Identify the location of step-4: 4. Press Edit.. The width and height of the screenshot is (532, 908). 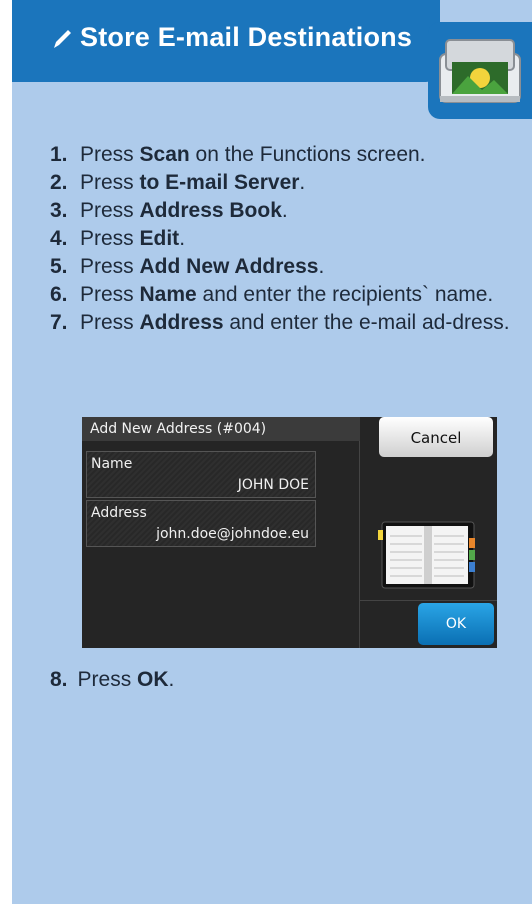
(285, 239).